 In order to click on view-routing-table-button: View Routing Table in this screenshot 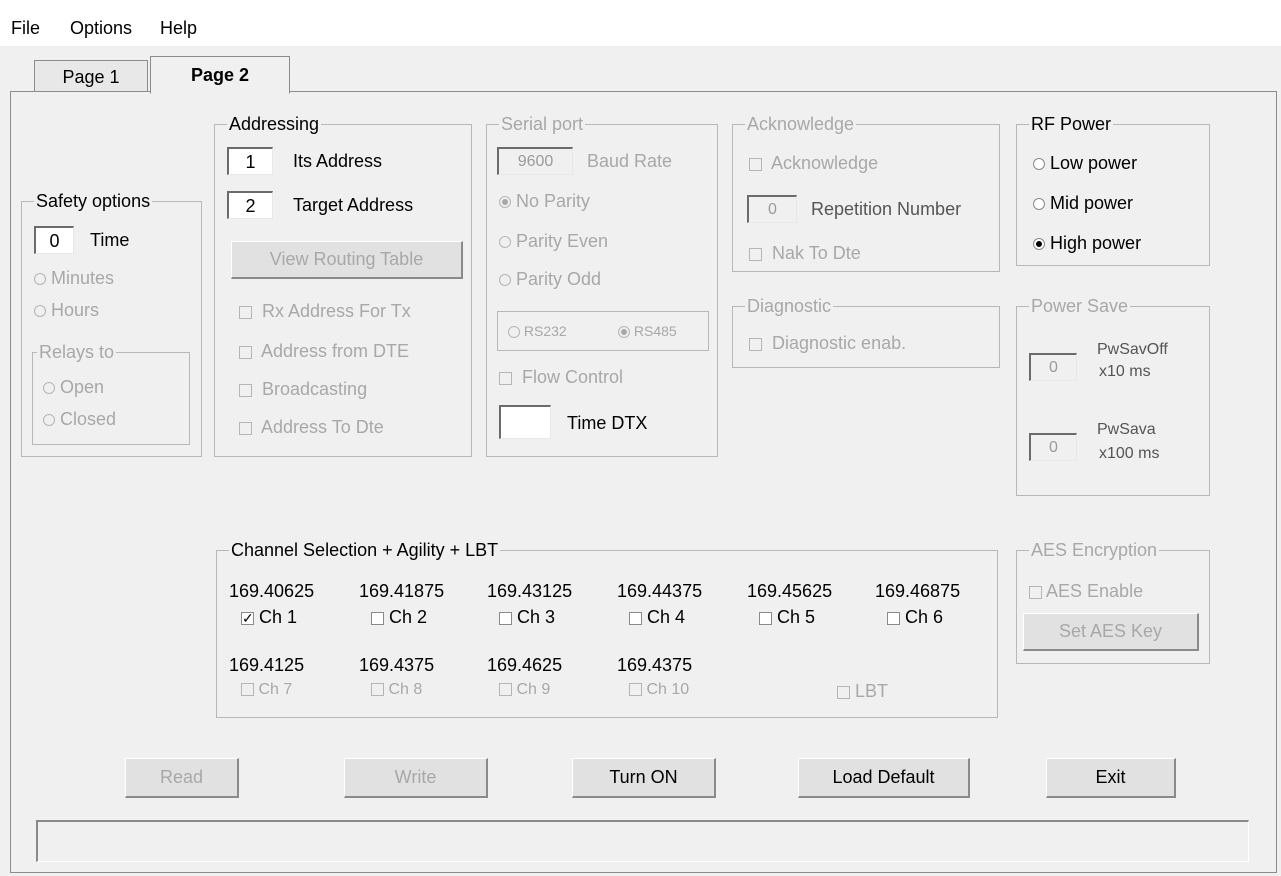, I will do `click(347, 260)`.